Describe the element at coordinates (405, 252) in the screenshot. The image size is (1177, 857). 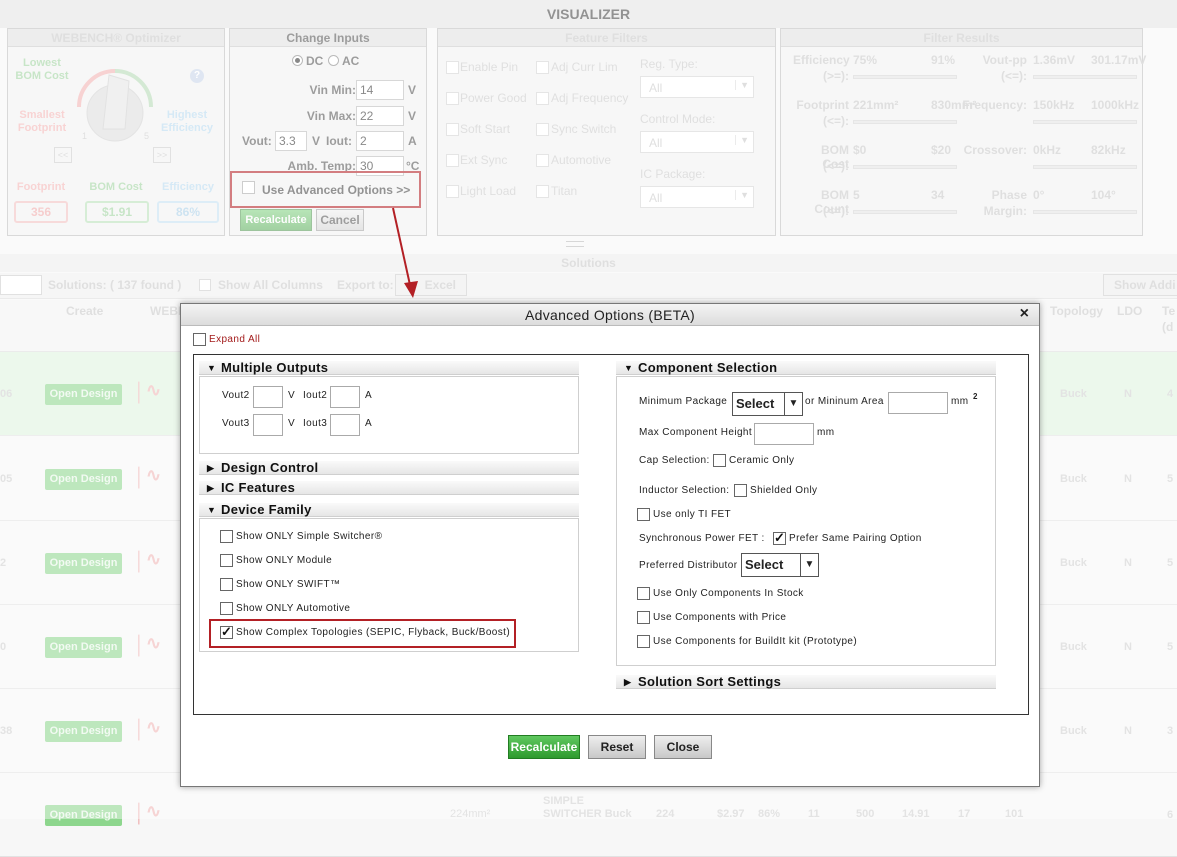
I see `annotation-arrow` at that location.